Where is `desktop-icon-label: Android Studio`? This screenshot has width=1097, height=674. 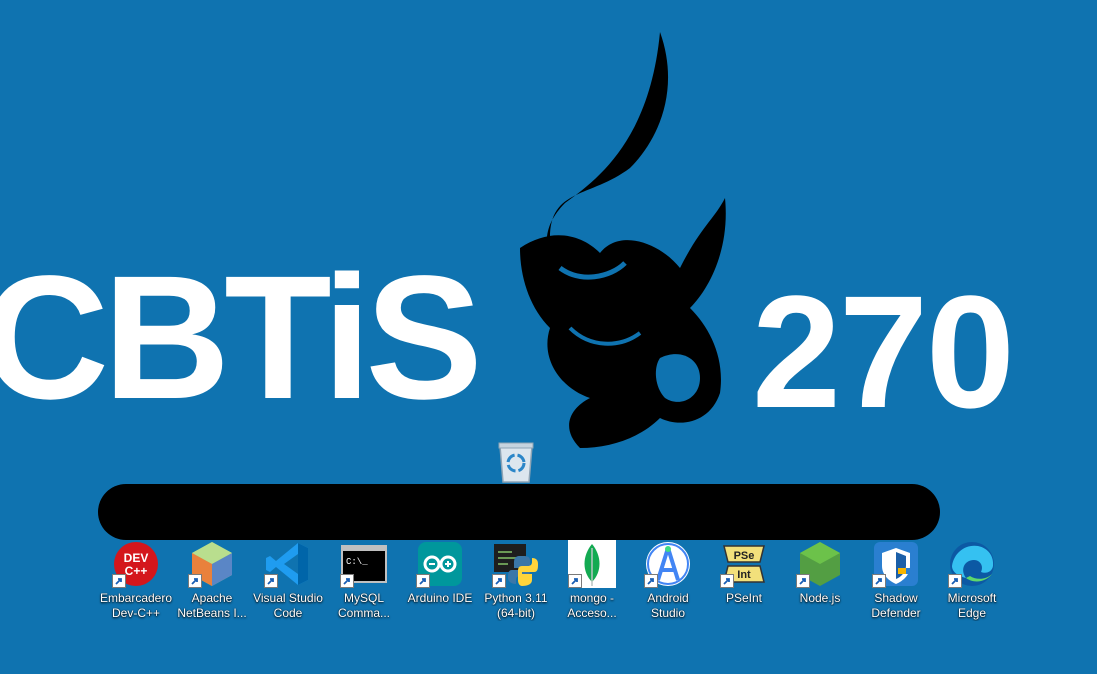
desktop-icon-label: Android Studio is located at coordinates (668, 605).